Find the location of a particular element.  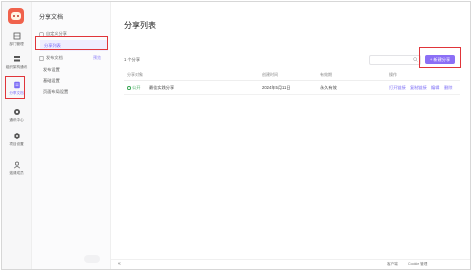

share-name: 最佳实践分享 is located at coordinates (161, 88).